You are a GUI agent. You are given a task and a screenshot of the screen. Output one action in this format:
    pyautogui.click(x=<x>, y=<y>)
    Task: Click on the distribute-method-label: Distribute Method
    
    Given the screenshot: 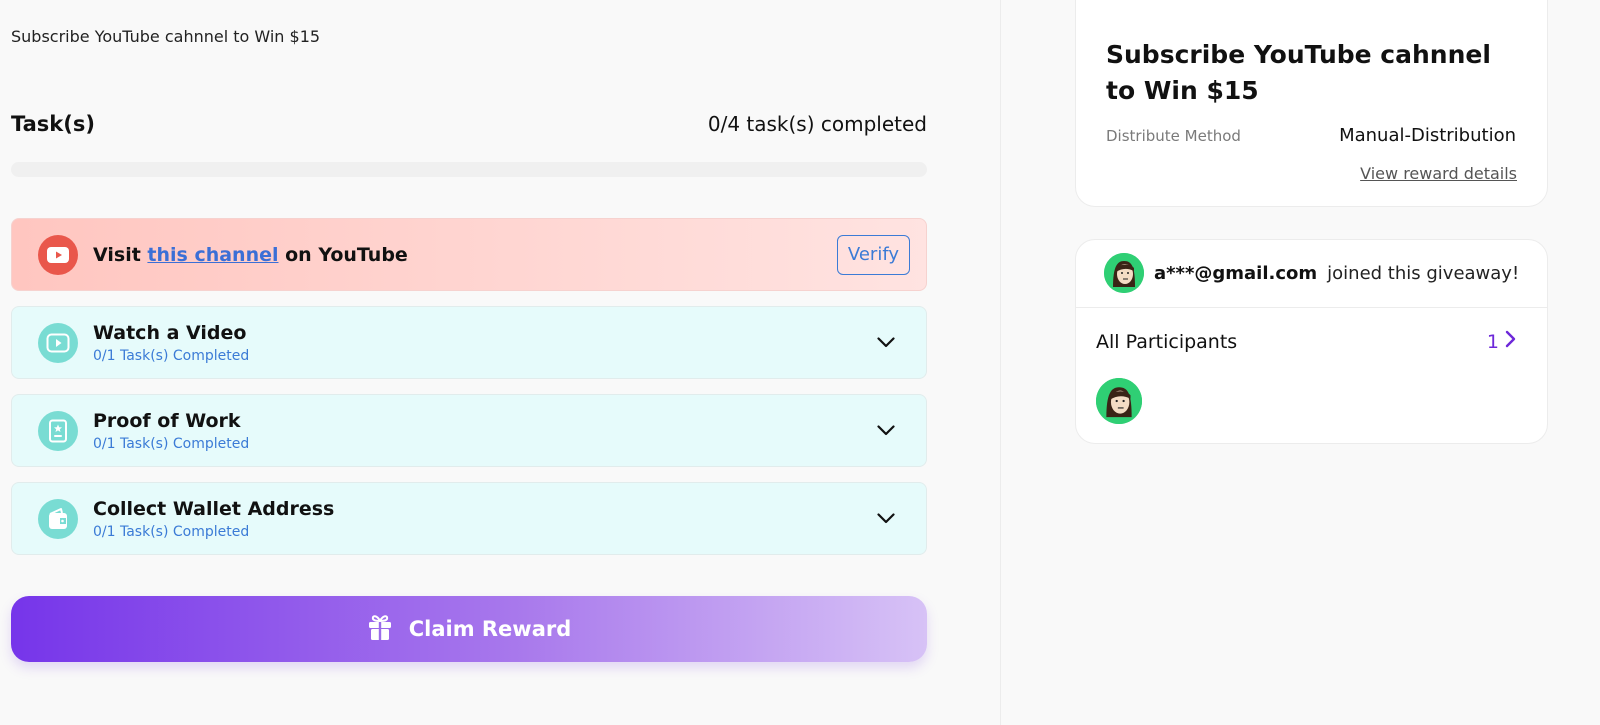 What is the action you would take?
    pyautogui.click(x=1173, y=135)
    